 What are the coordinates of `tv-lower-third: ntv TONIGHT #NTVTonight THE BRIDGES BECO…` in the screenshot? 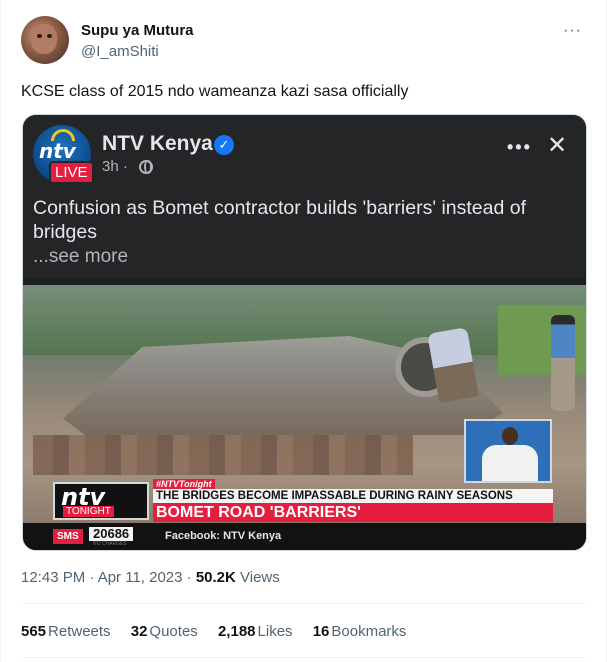 It's located at (303, 500).